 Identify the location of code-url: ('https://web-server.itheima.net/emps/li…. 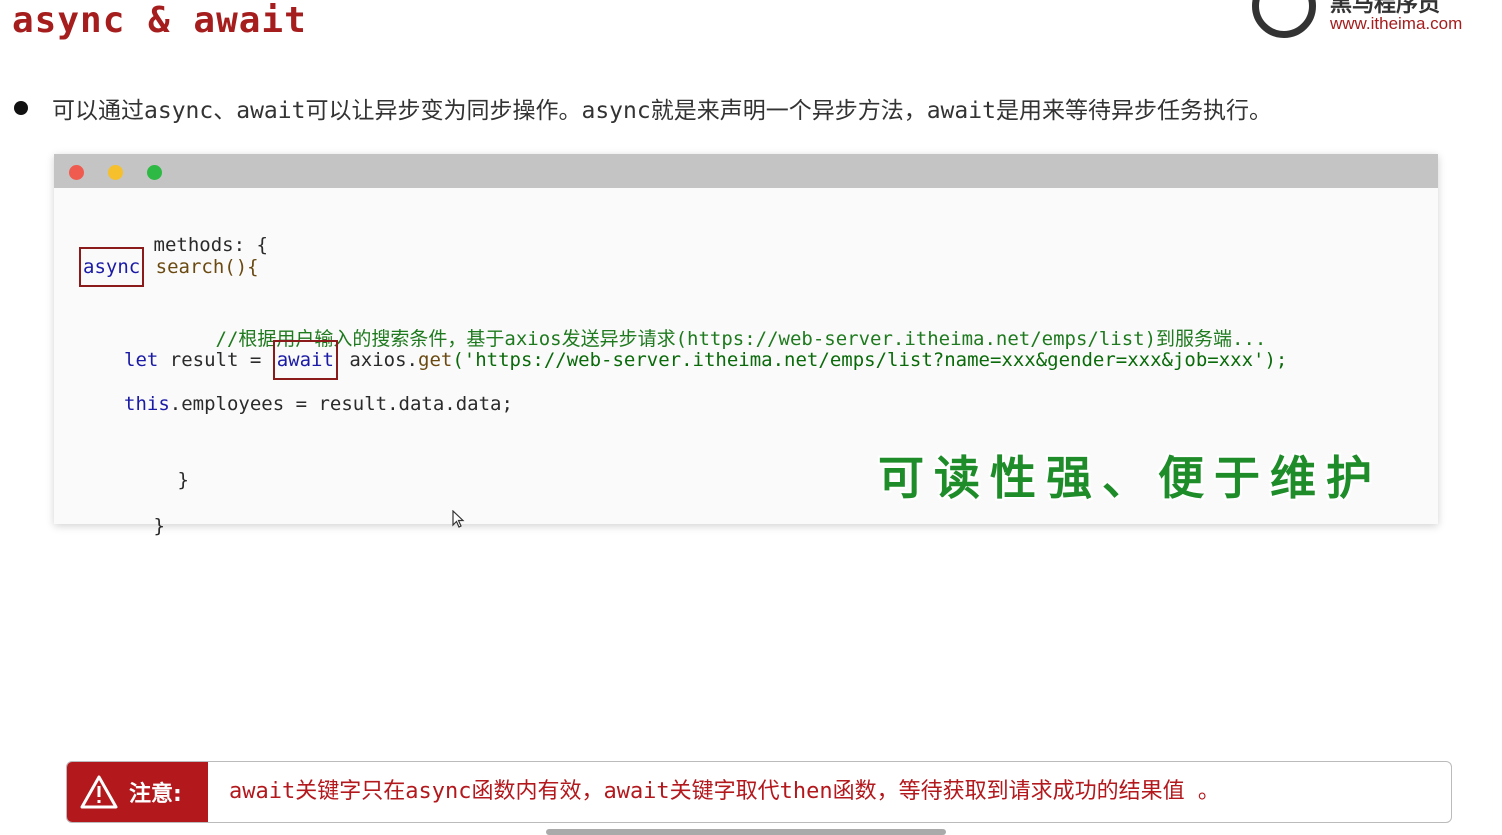
(870, 360).